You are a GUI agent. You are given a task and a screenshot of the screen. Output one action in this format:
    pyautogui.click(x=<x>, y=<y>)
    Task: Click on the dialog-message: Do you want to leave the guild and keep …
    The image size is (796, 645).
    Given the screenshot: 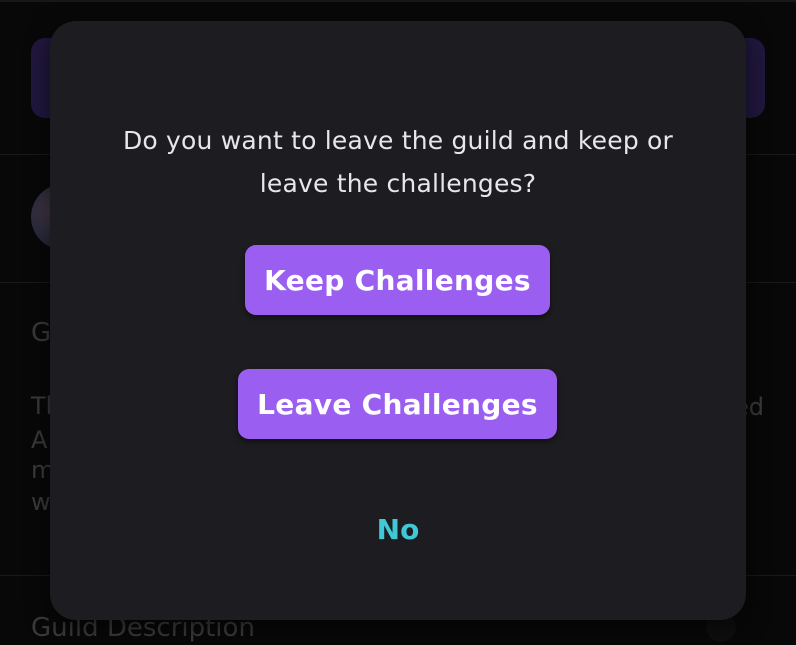 What is the action you would take?
    pyautogui.click(x=398, y=162)
    